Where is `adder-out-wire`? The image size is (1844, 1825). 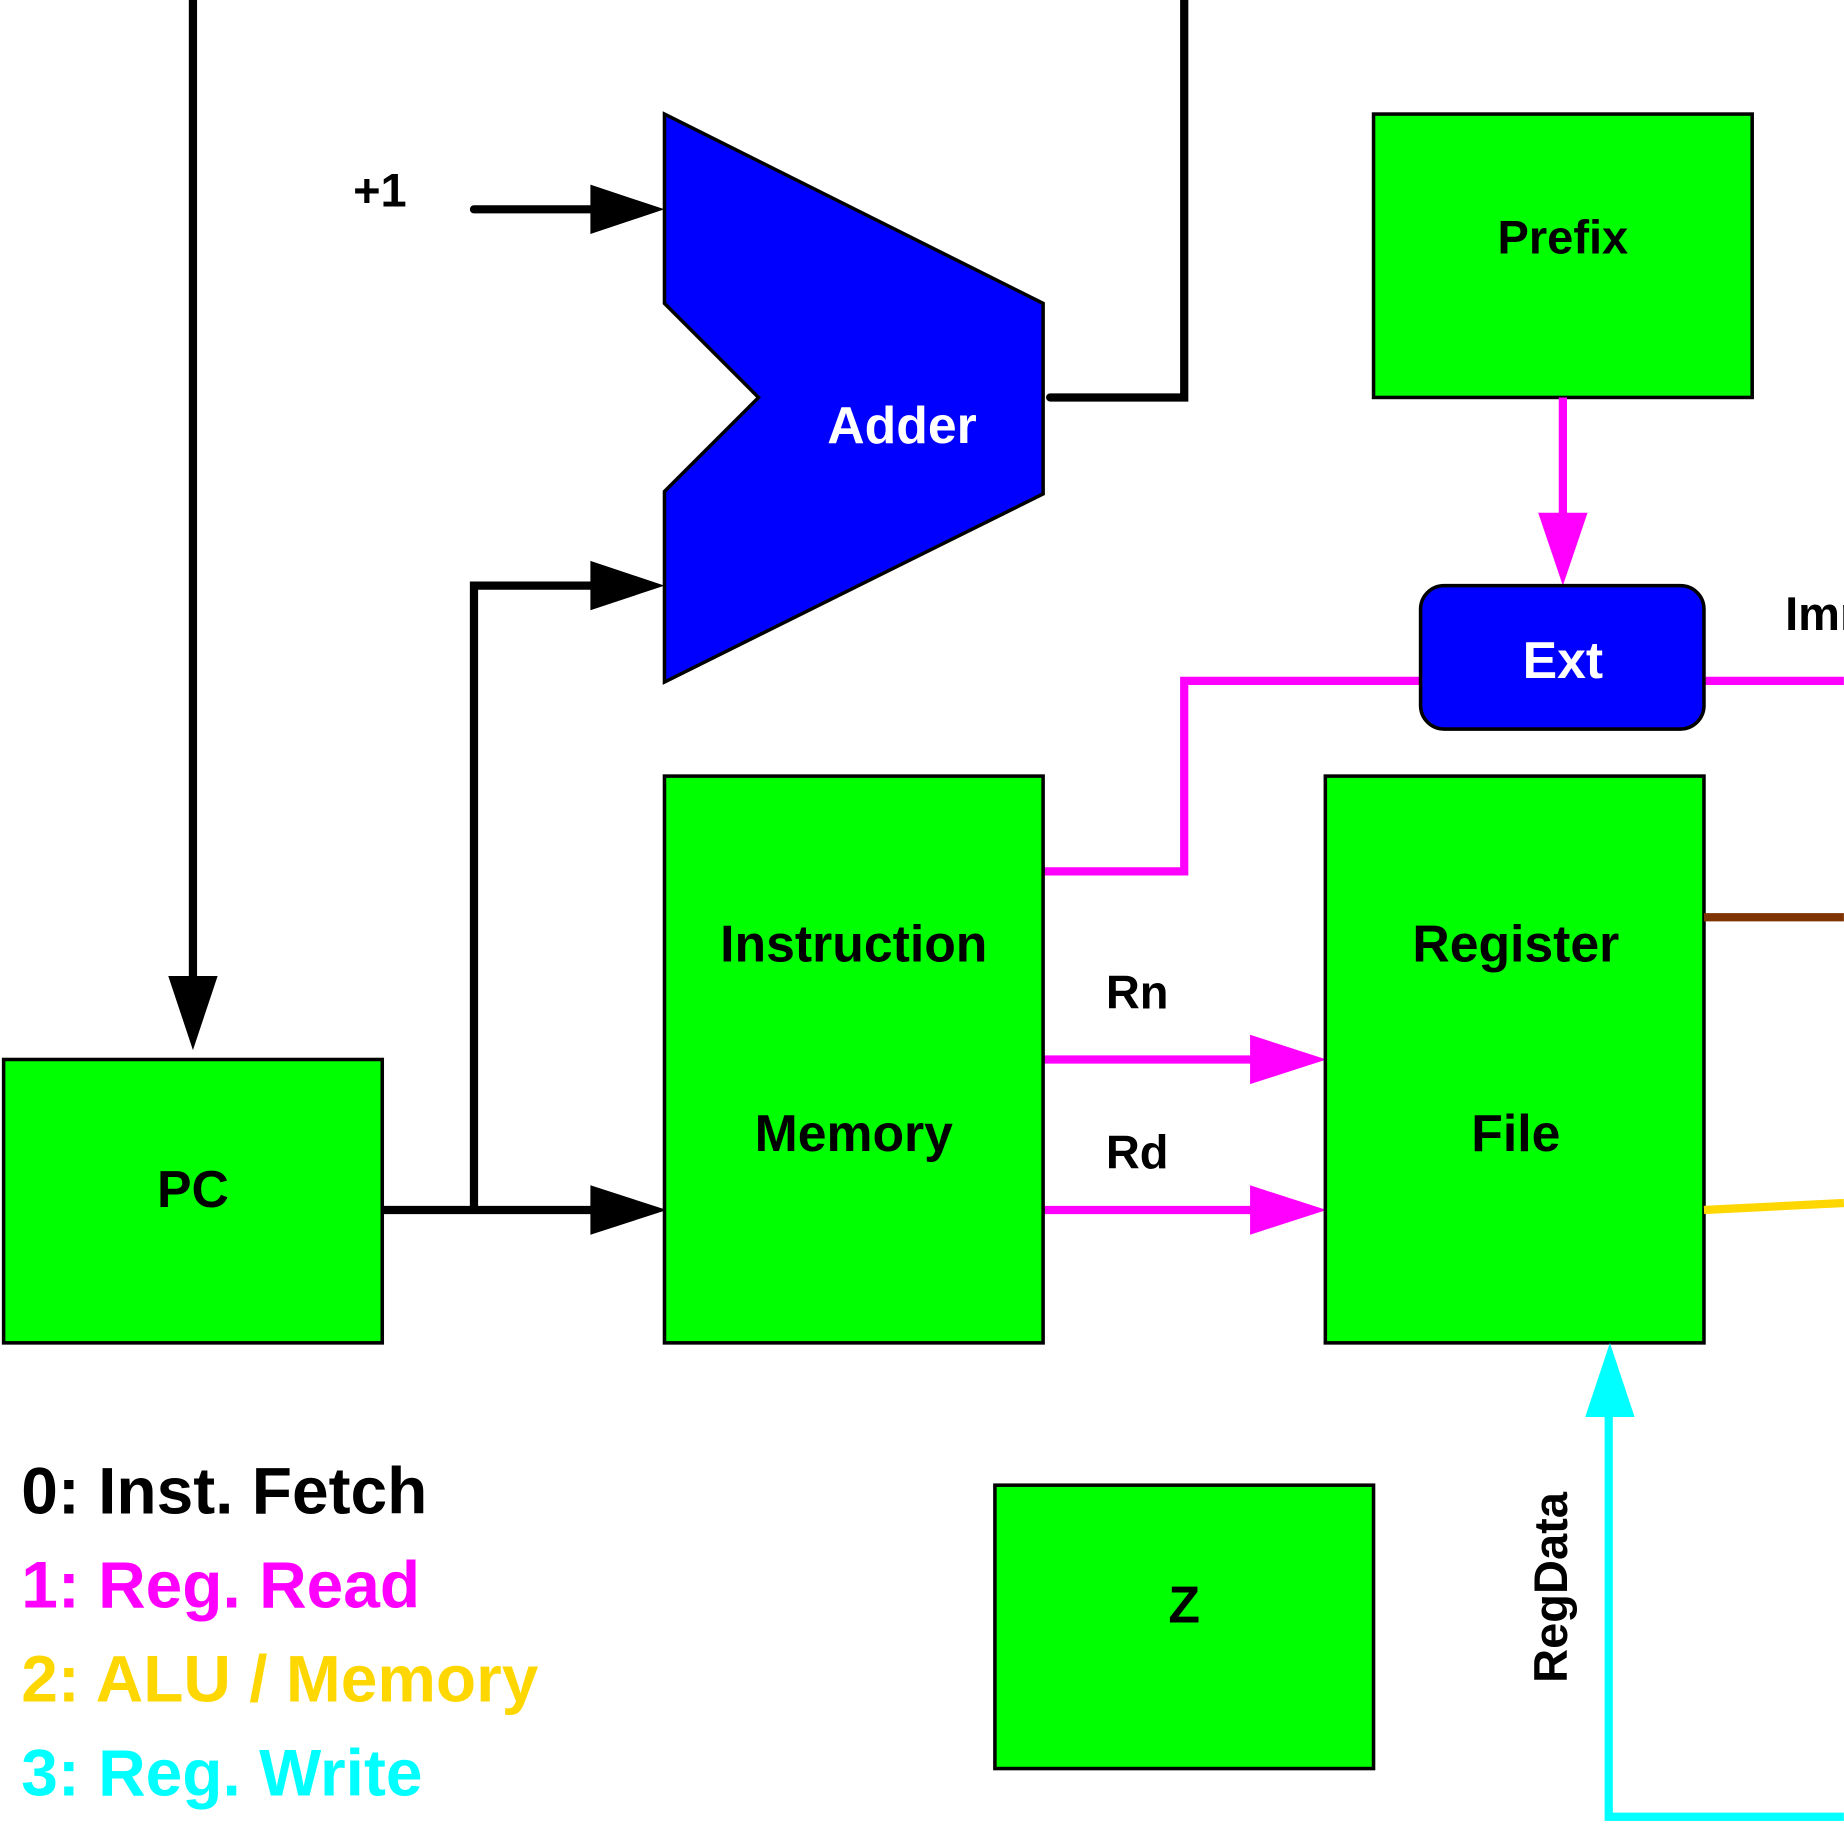 adder-out-wire is located at coordinates (1117, 201).